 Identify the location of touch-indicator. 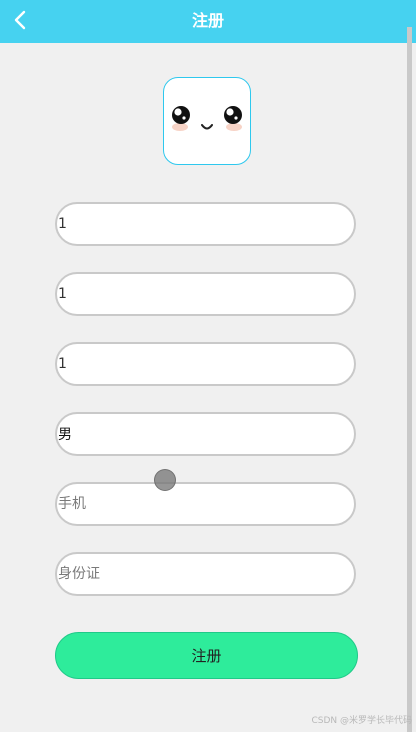
(165, 480).